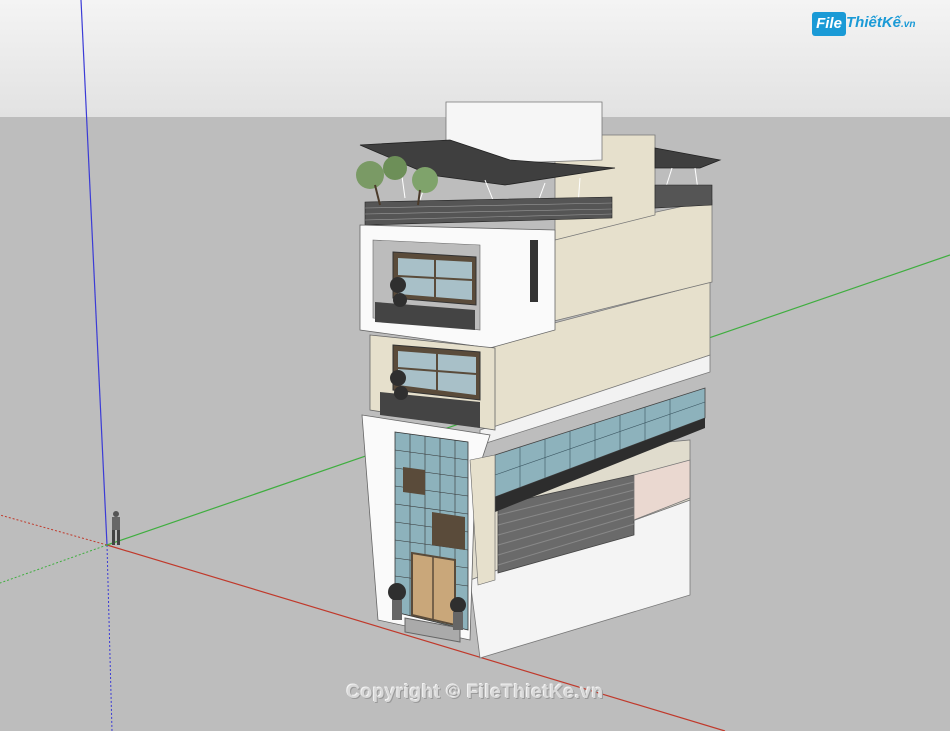  Describe the element at coordinates (683, 196) in the screenshot. I see `roof-railing-right` at that location.